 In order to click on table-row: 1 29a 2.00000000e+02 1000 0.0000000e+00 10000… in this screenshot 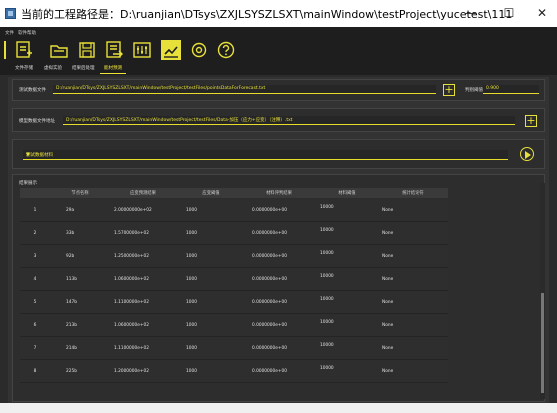, I will do `click(234, 210)`.